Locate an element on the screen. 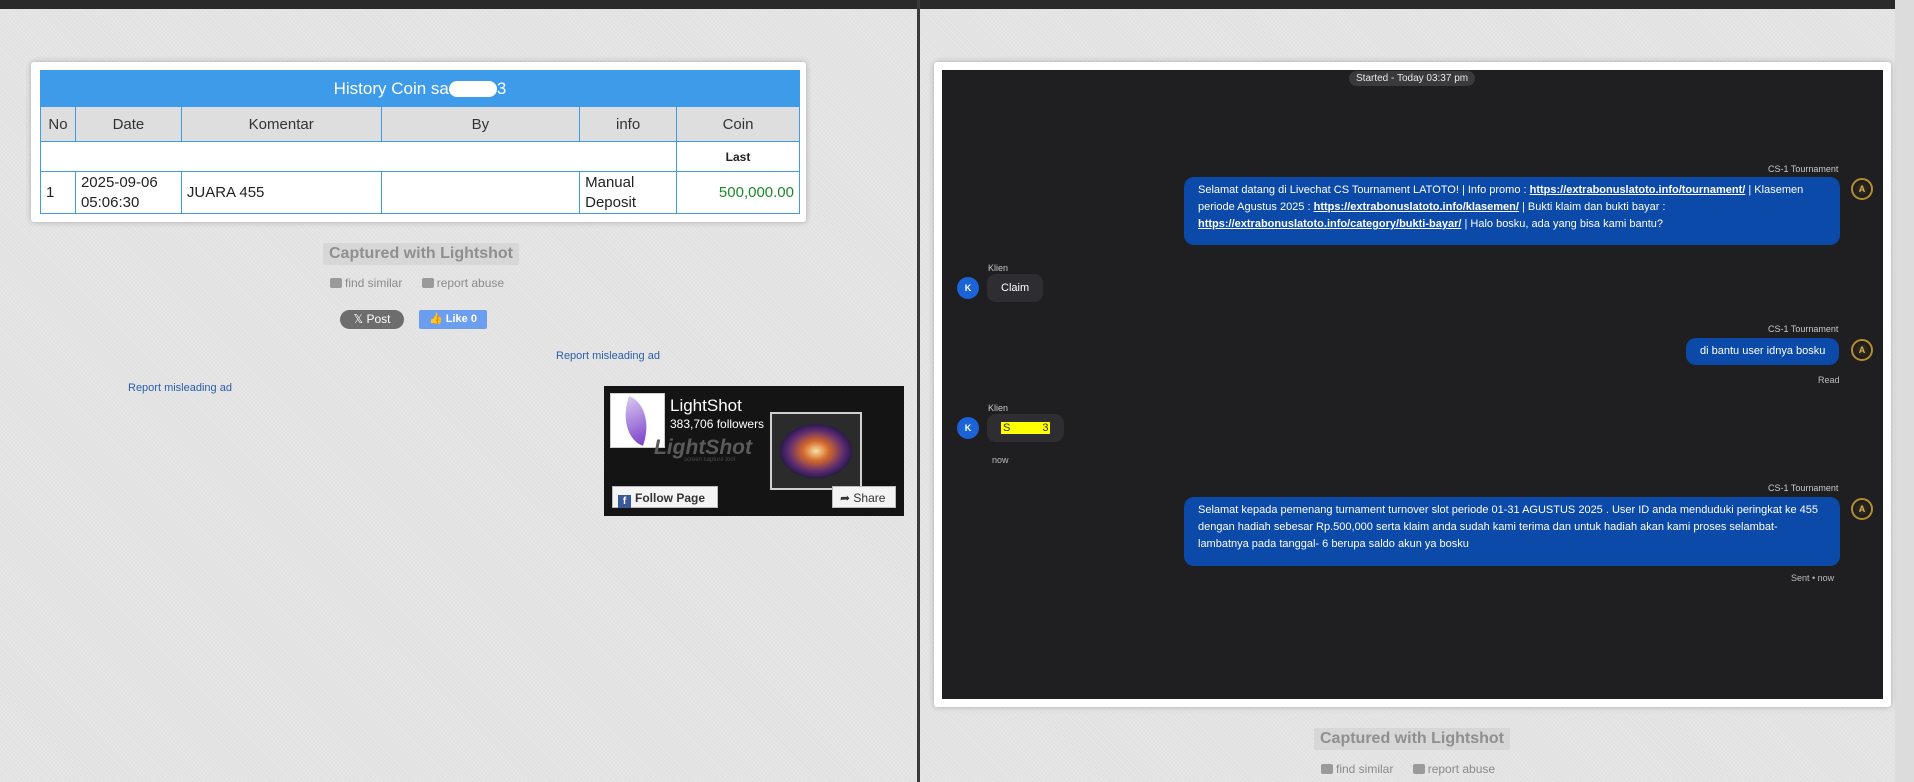 This screenshot has width=1914, height=782. facebook-icon: f is located at coordinates (624, 501).